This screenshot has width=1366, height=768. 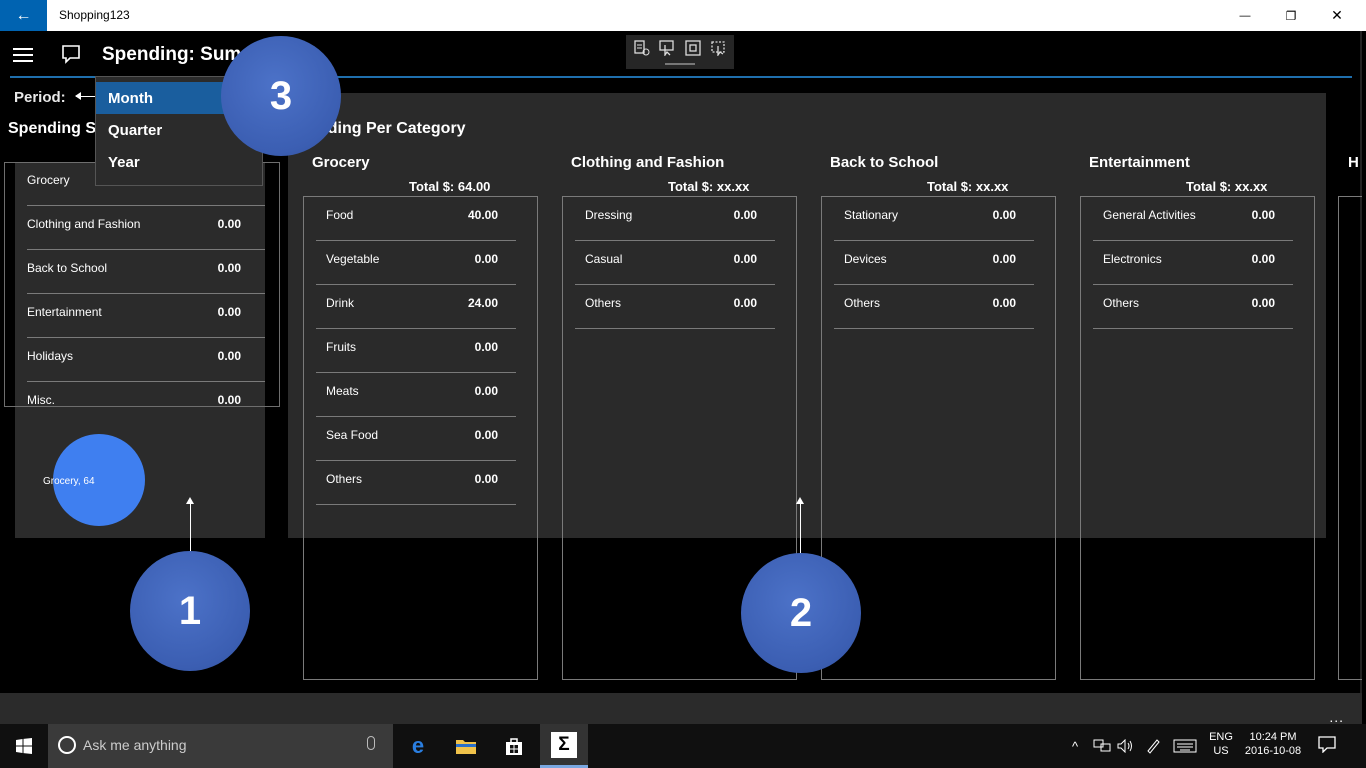 What do you see at coordinates (1102, 746) in the screenshot?
I see `network-icon` at bounding box center [1102, 746].